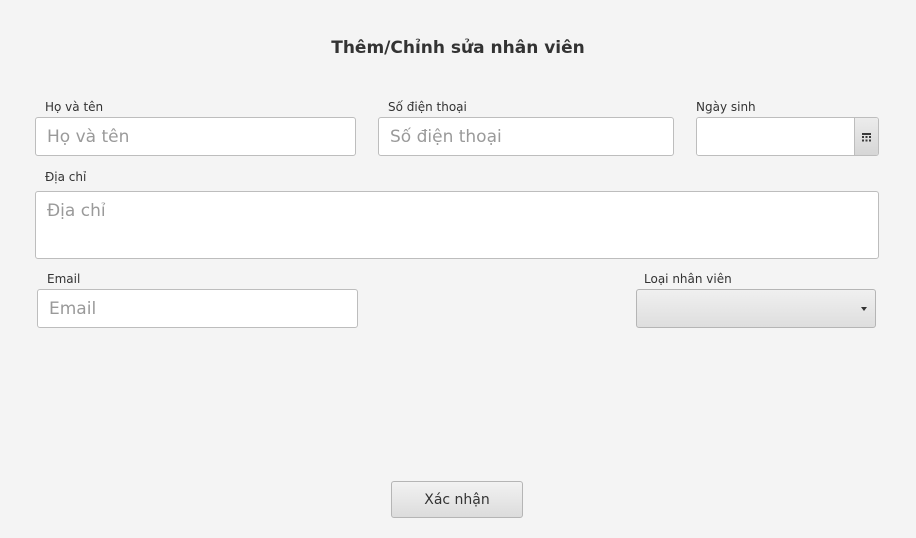  Describe the element at coordinates (526, 136) in the screenshot. I see `phone-input` at that location.